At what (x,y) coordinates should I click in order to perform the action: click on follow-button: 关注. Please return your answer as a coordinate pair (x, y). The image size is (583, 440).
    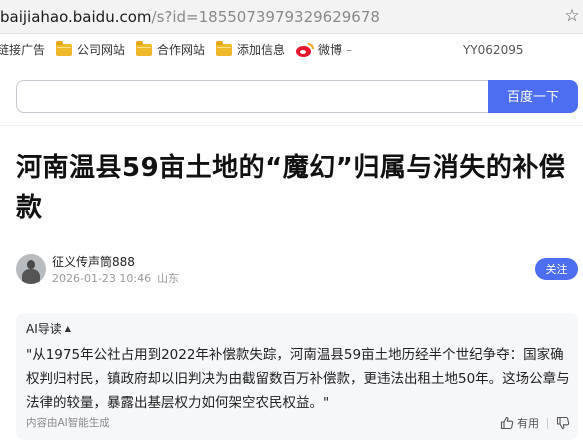
    Looking at the image, I should click on (556, 269).